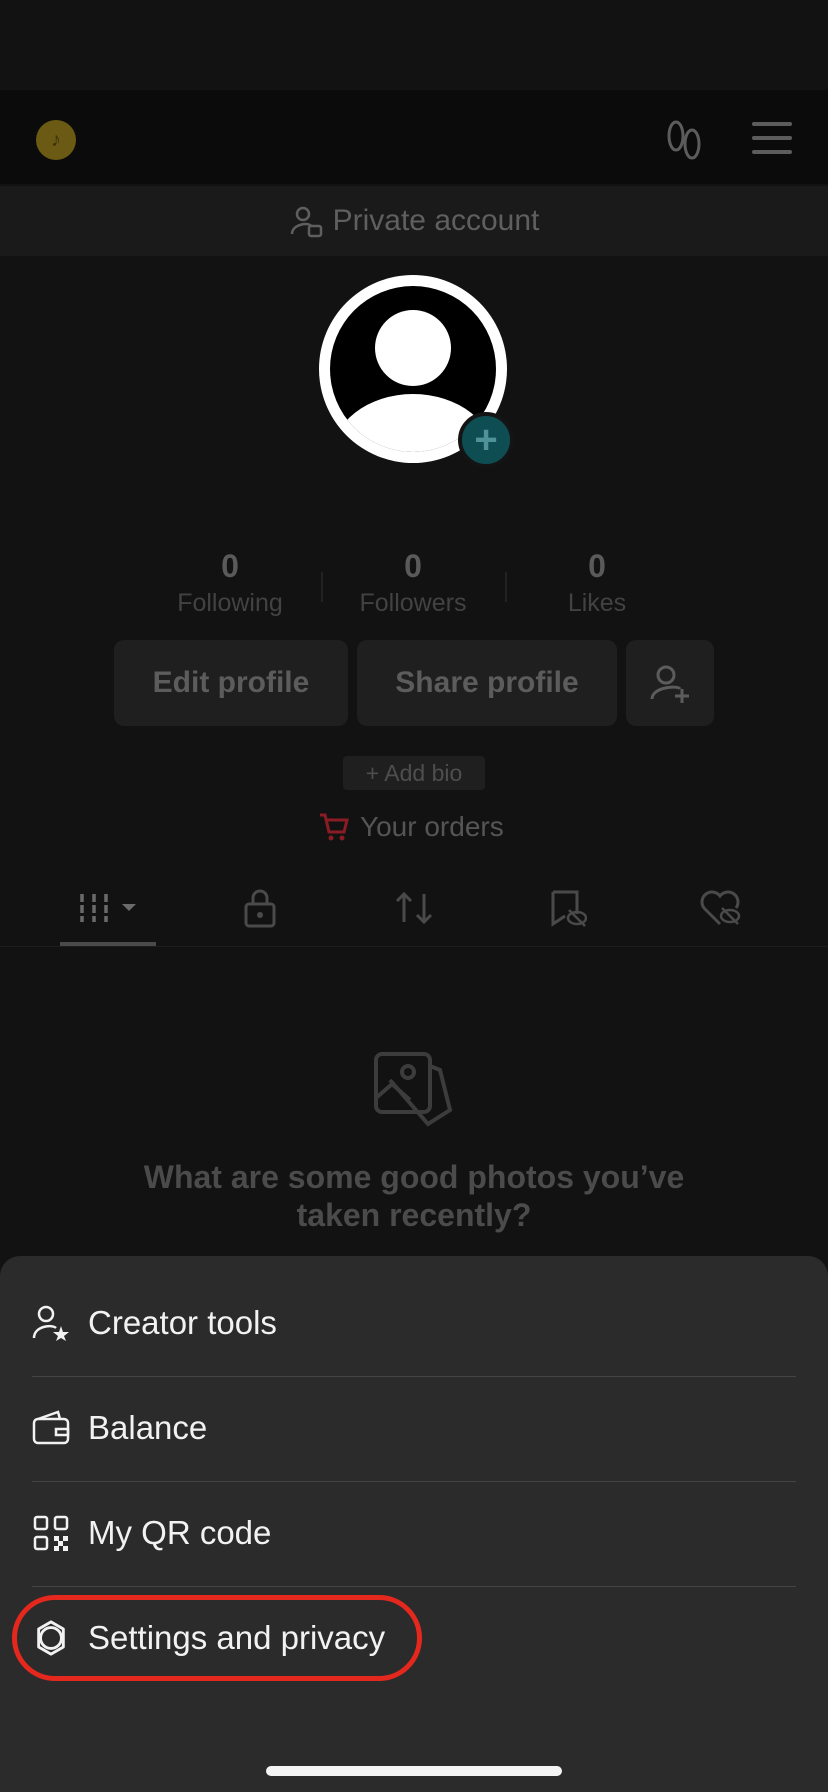 This screenshot has height=1792, width=828. I want to click on likes-count: 0, so click(597, 566).